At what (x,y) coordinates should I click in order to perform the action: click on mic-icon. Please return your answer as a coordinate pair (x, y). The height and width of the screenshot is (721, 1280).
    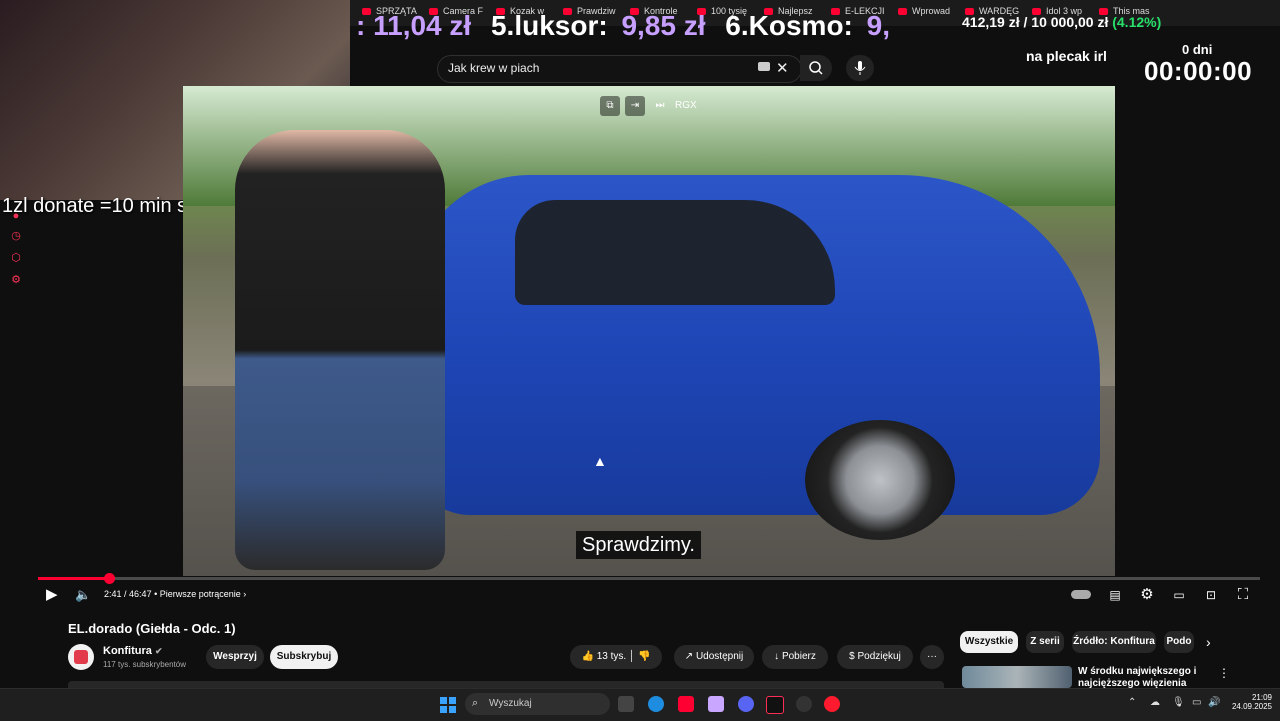
    Looking at the image, I should click on (860, 68).